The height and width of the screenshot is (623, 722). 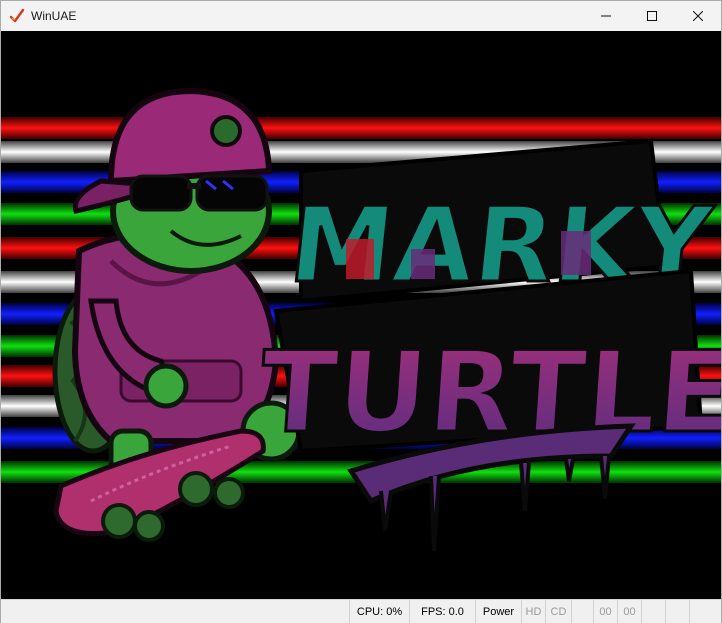 I want to click on drive-df3-slot, so click(x=677, y=611).